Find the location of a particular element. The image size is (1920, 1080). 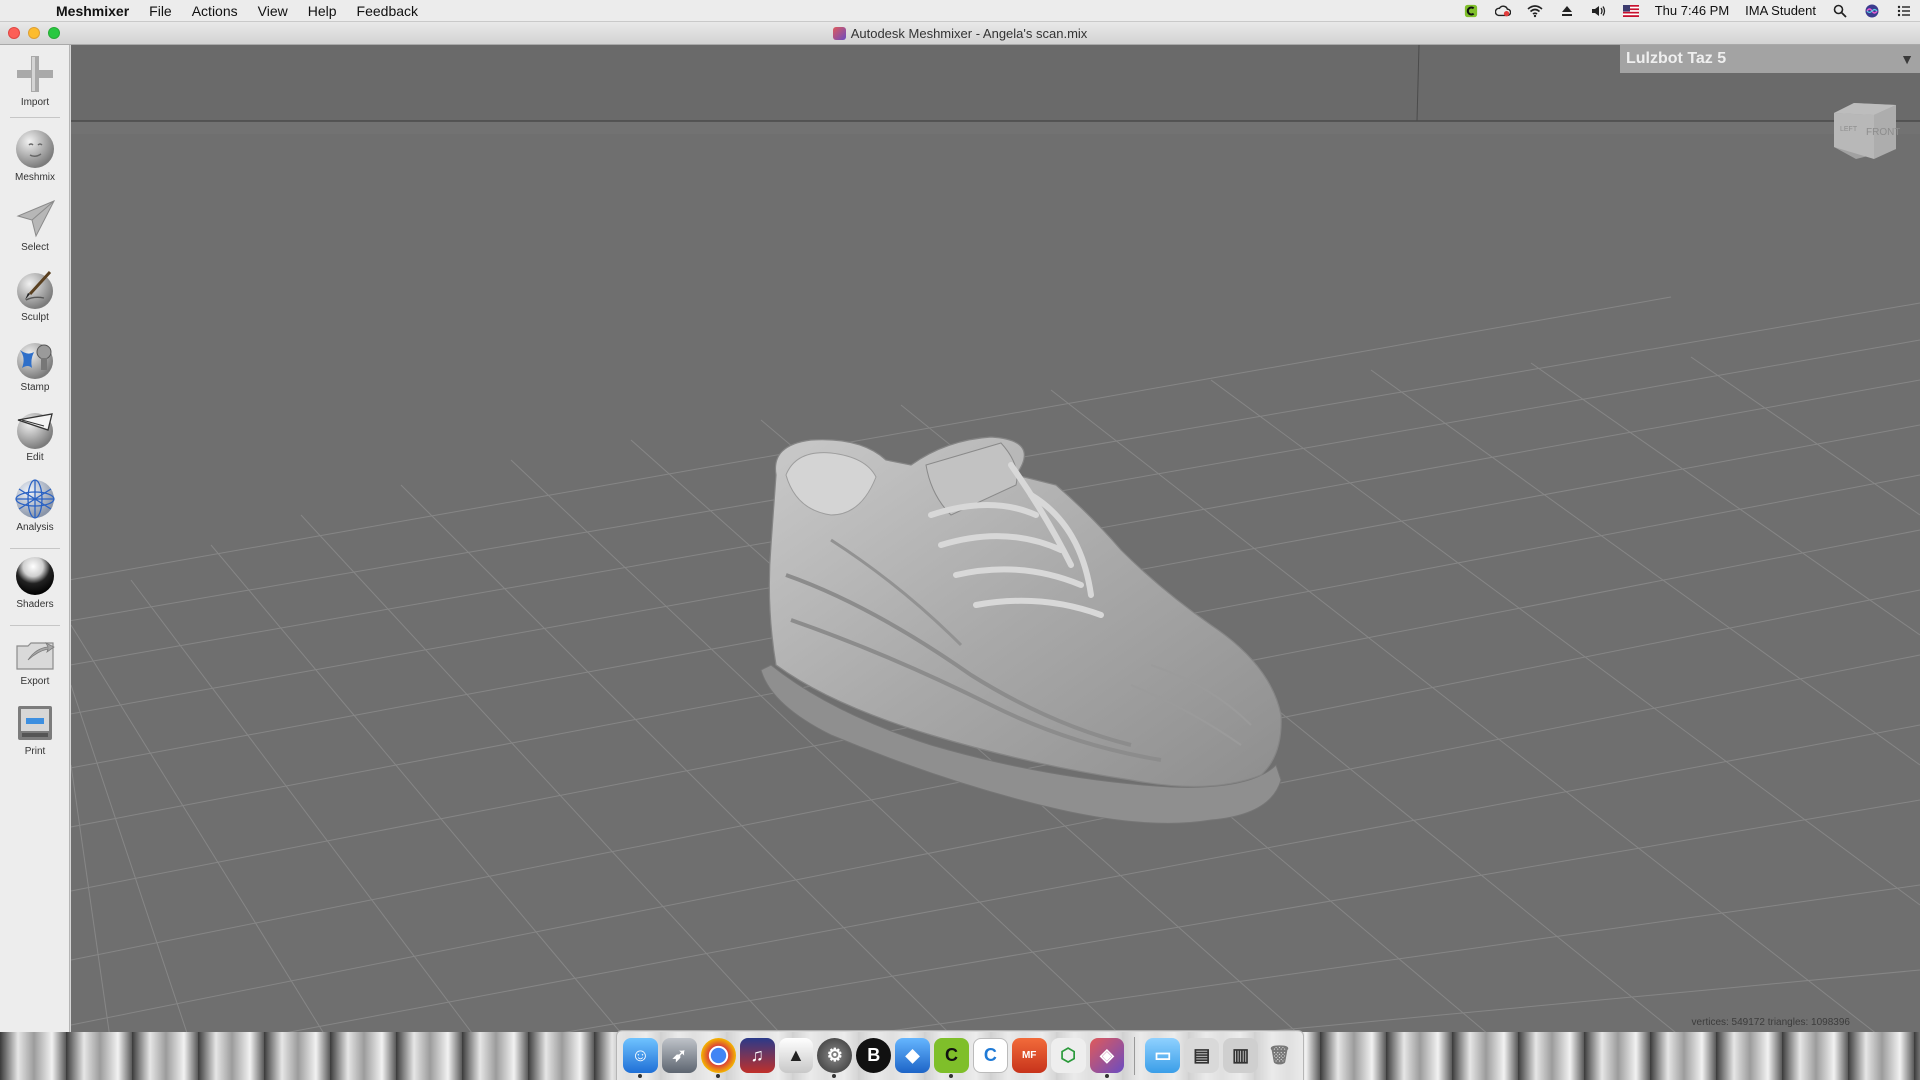

mf-studio-icon: MF is located at coordinates (1029, 1055).